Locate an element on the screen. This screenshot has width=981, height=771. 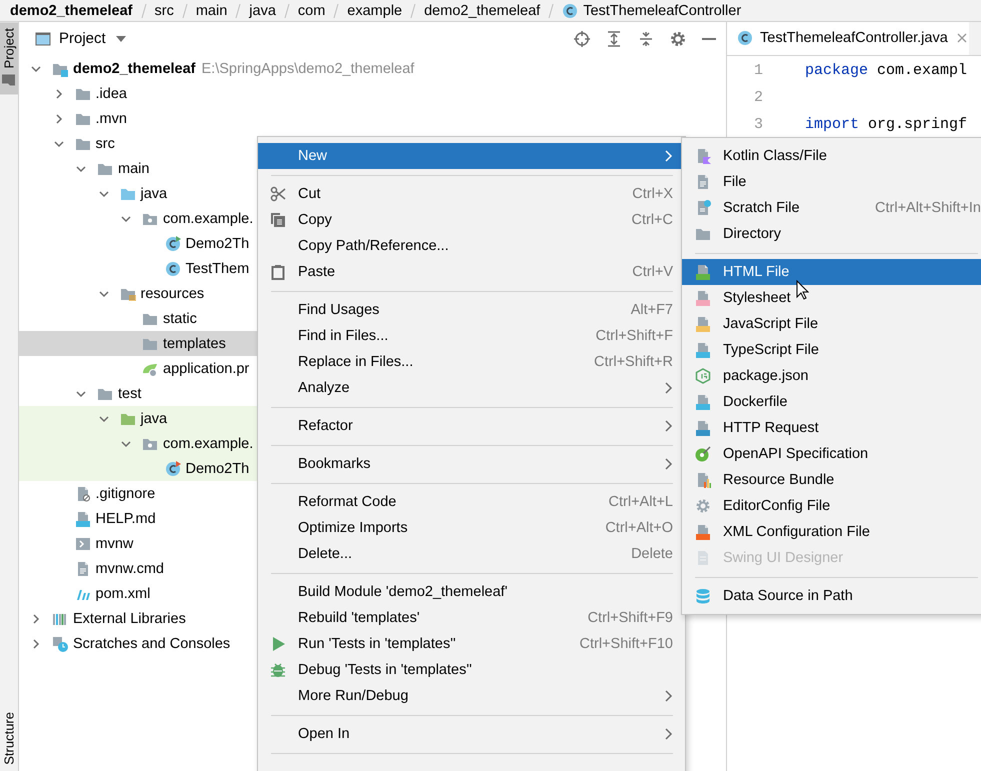
shortcut-label: Ctrl+Shift+F is located at coordinates (634, 336).